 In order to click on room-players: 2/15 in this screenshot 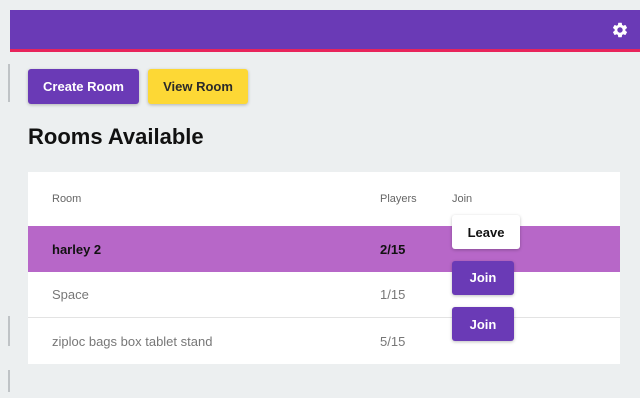, I will do `click(393, 249)`.